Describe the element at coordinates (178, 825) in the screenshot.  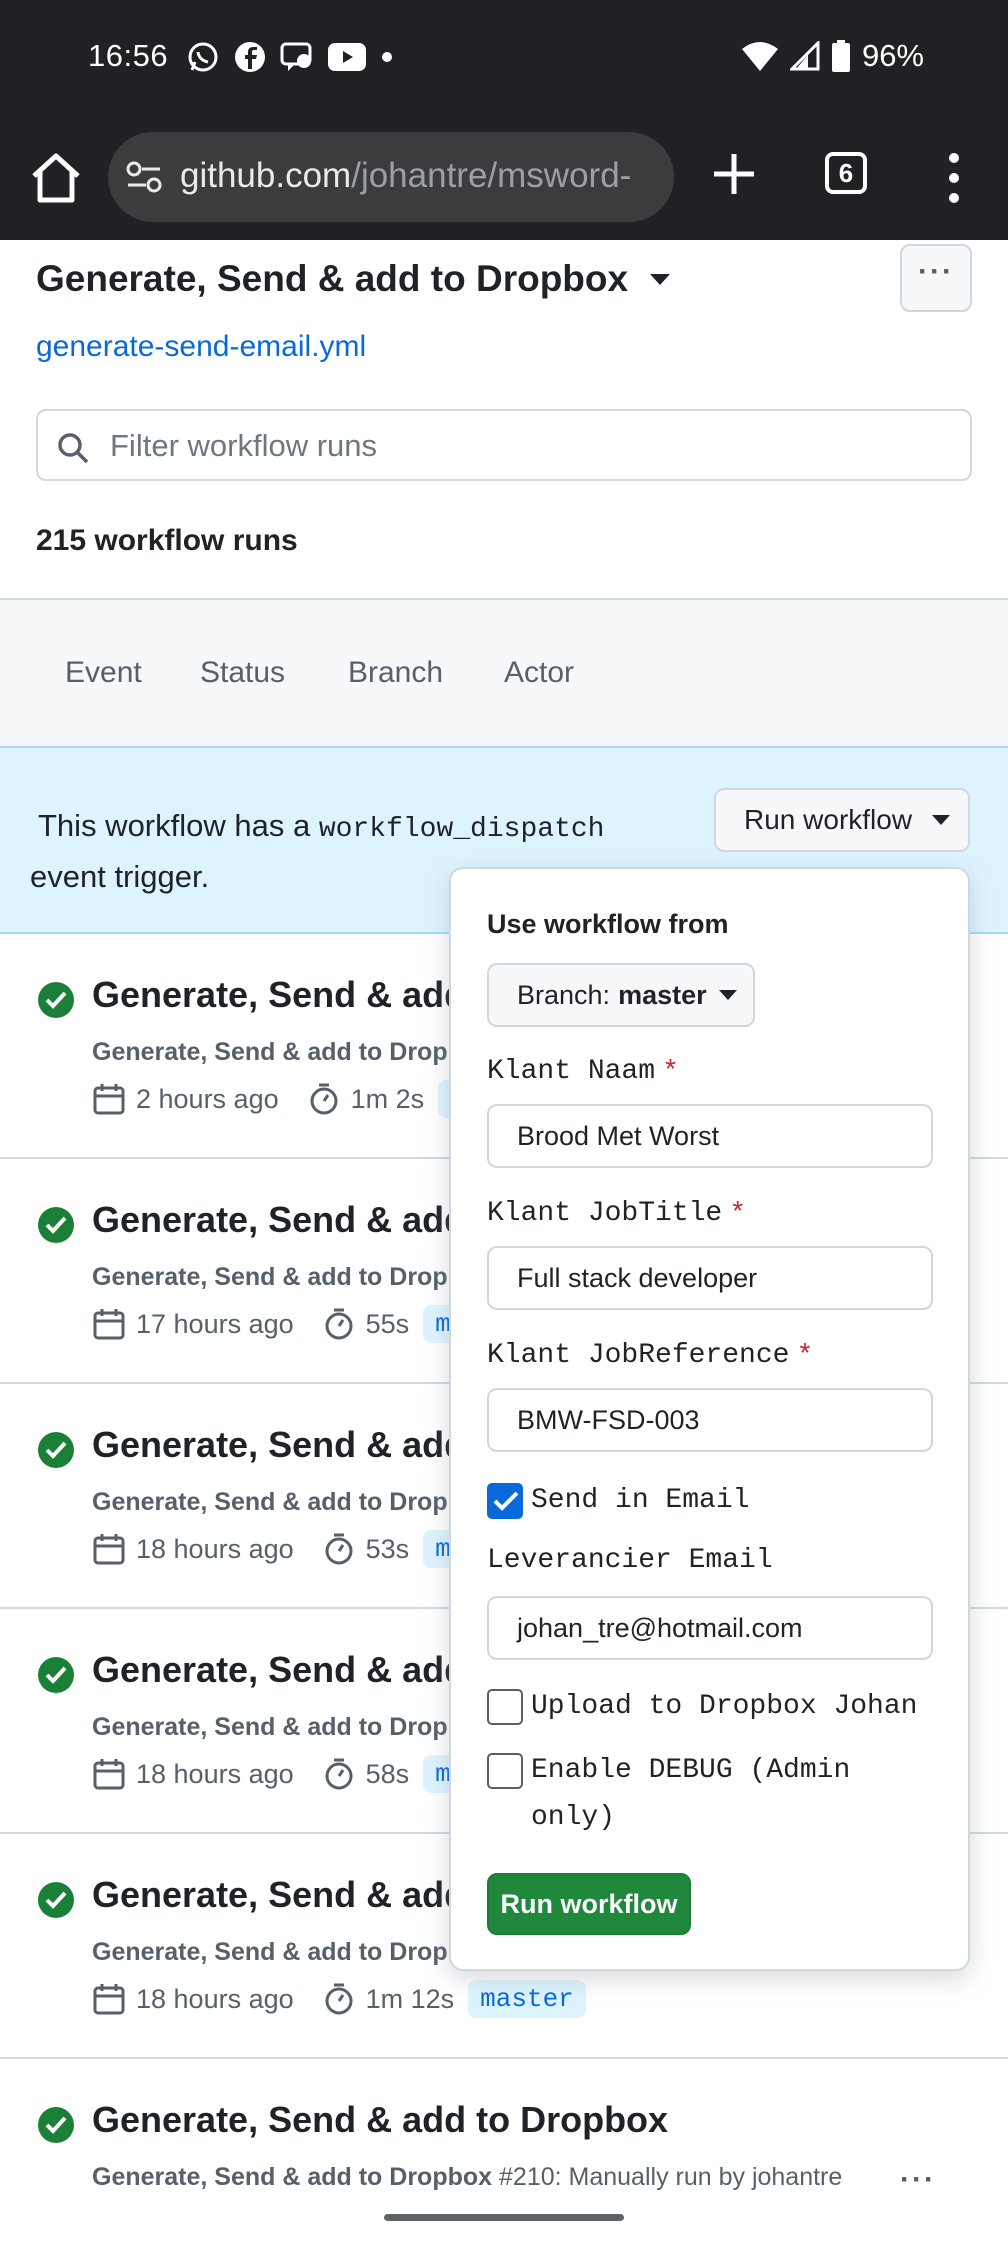
I see `dispatch-text-before: This workflow has a` at that location.